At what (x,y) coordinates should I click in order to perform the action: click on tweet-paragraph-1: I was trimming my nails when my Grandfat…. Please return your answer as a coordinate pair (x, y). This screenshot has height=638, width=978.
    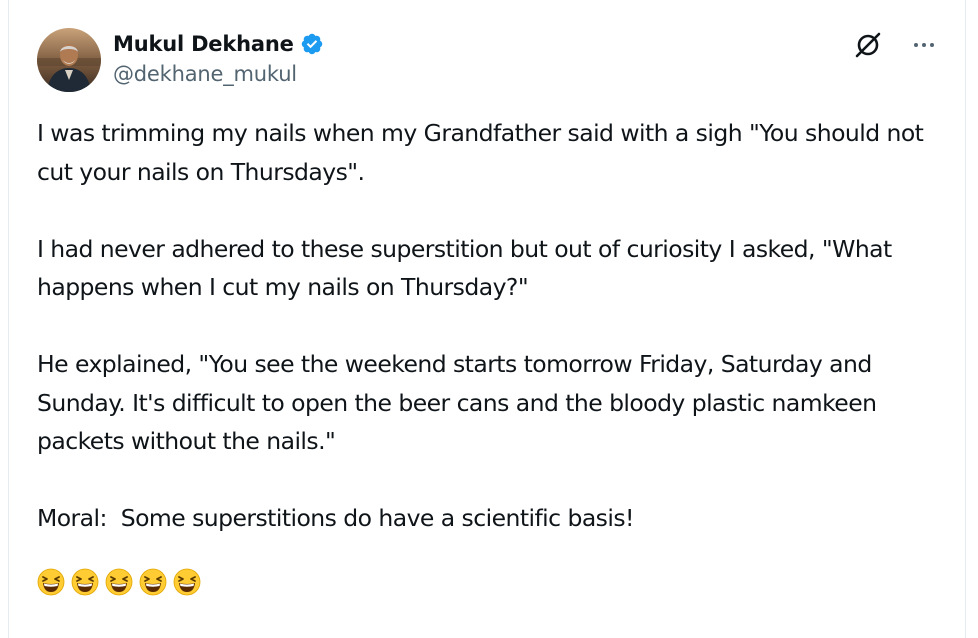
    Looking at the image, I should click on (484, 152).